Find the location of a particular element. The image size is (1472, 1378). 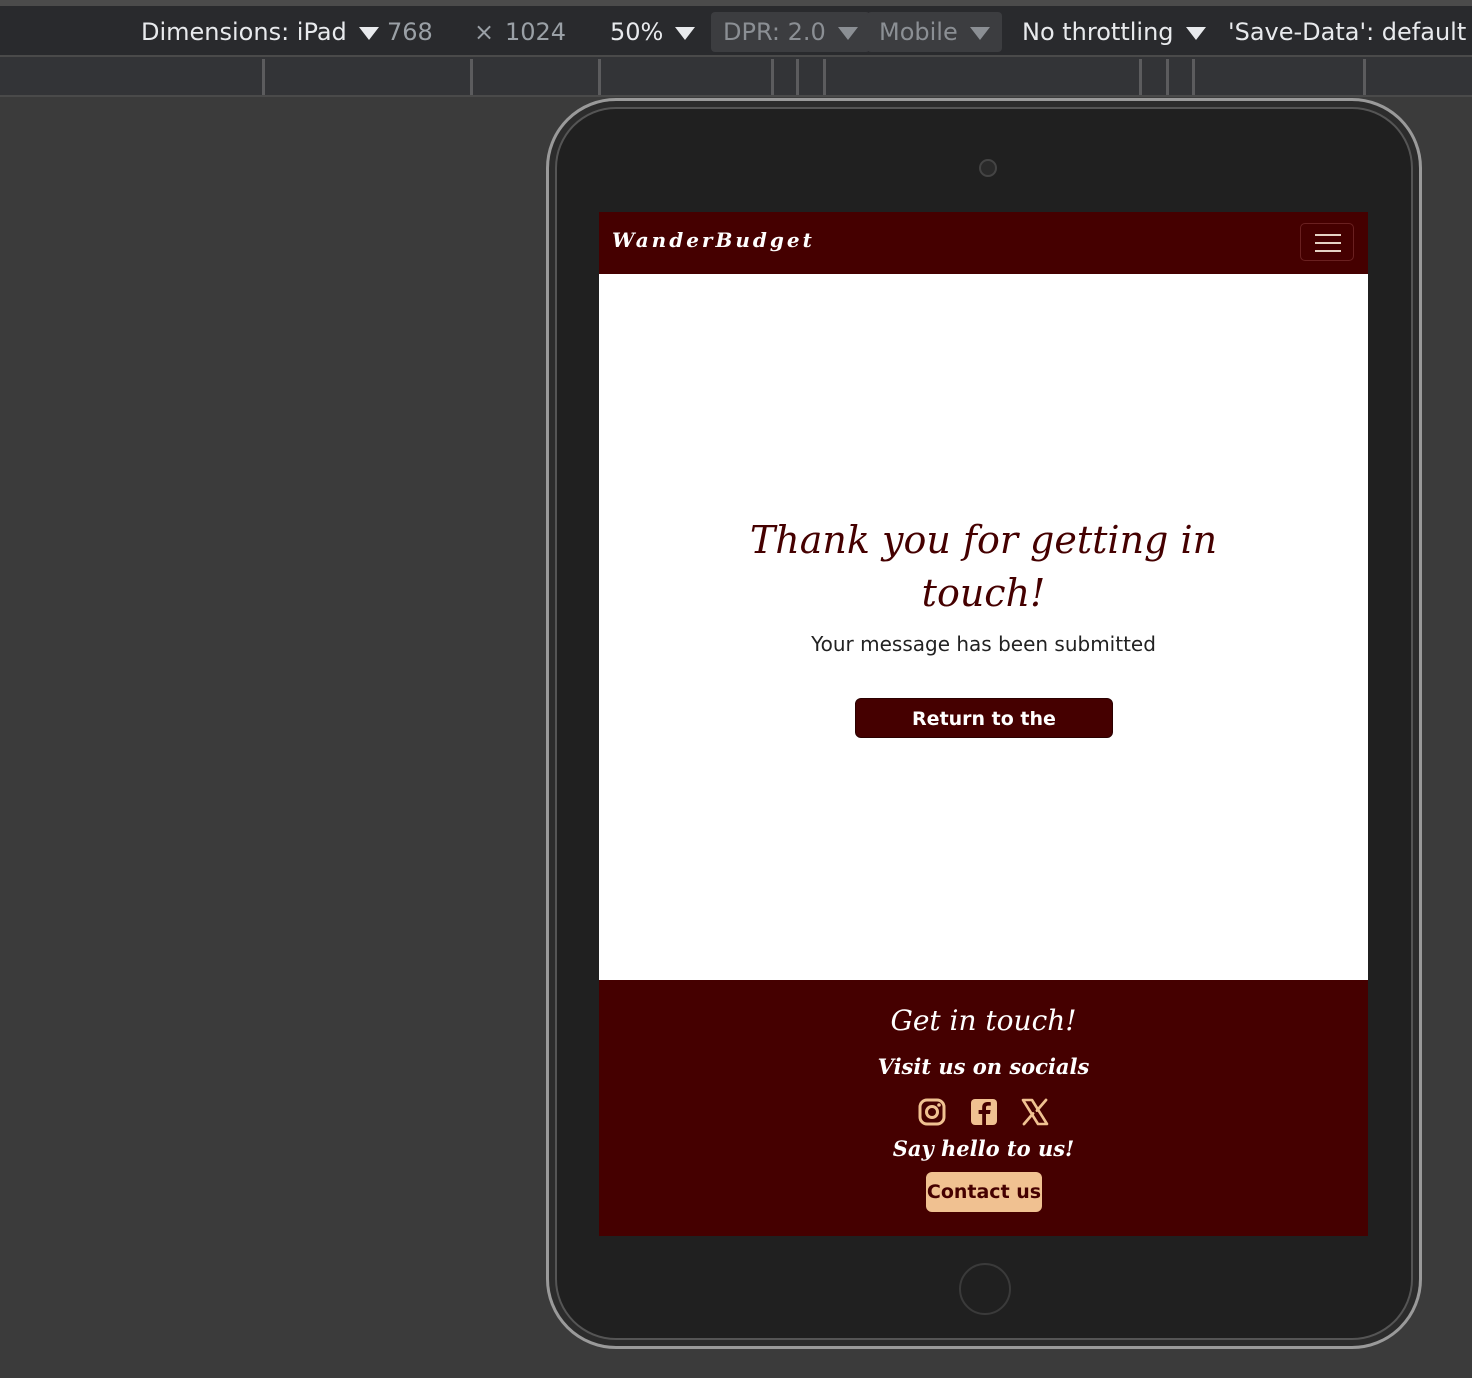

device-type-select: Mobile is located at coordinates (934, 32).